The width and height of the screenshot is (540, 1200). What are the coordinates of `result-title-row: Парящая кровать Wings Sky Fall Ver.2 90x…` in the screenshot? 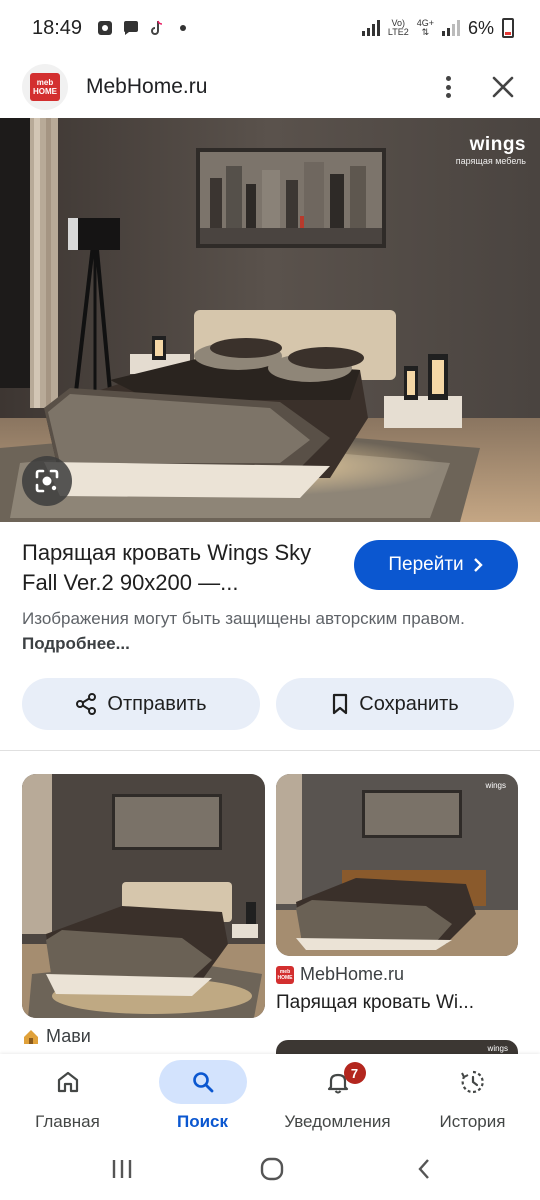 It's located at (272, 568).